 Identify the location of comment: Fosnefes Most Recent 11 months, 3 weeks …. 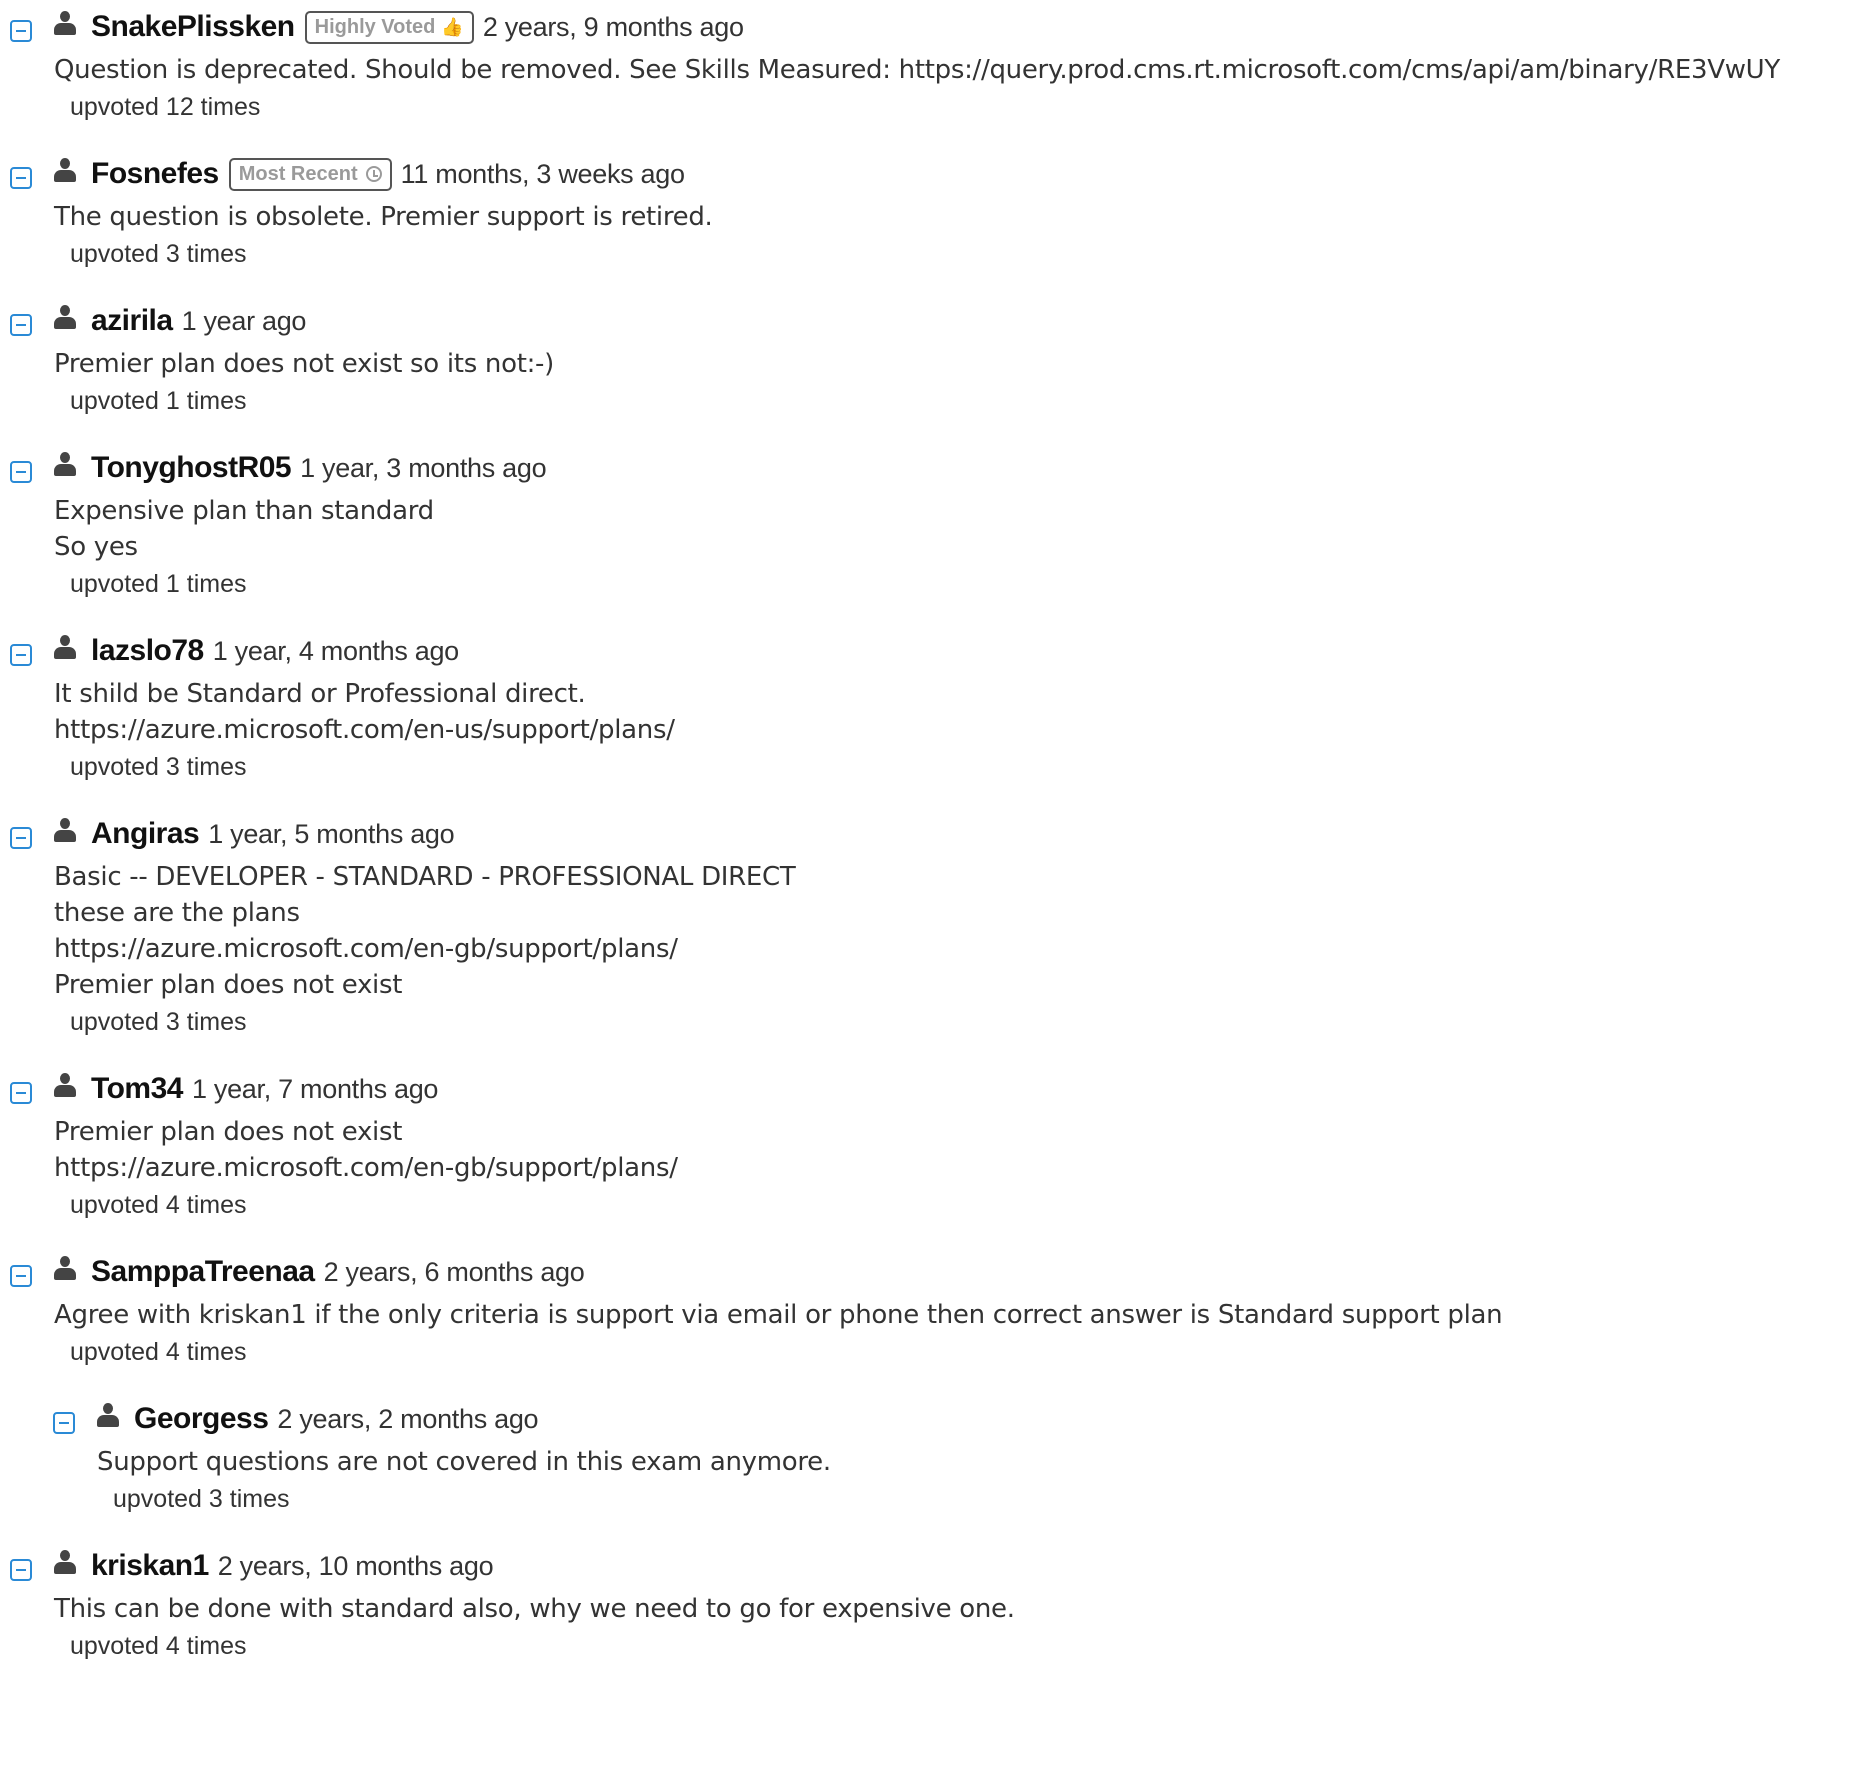
(928, 208).